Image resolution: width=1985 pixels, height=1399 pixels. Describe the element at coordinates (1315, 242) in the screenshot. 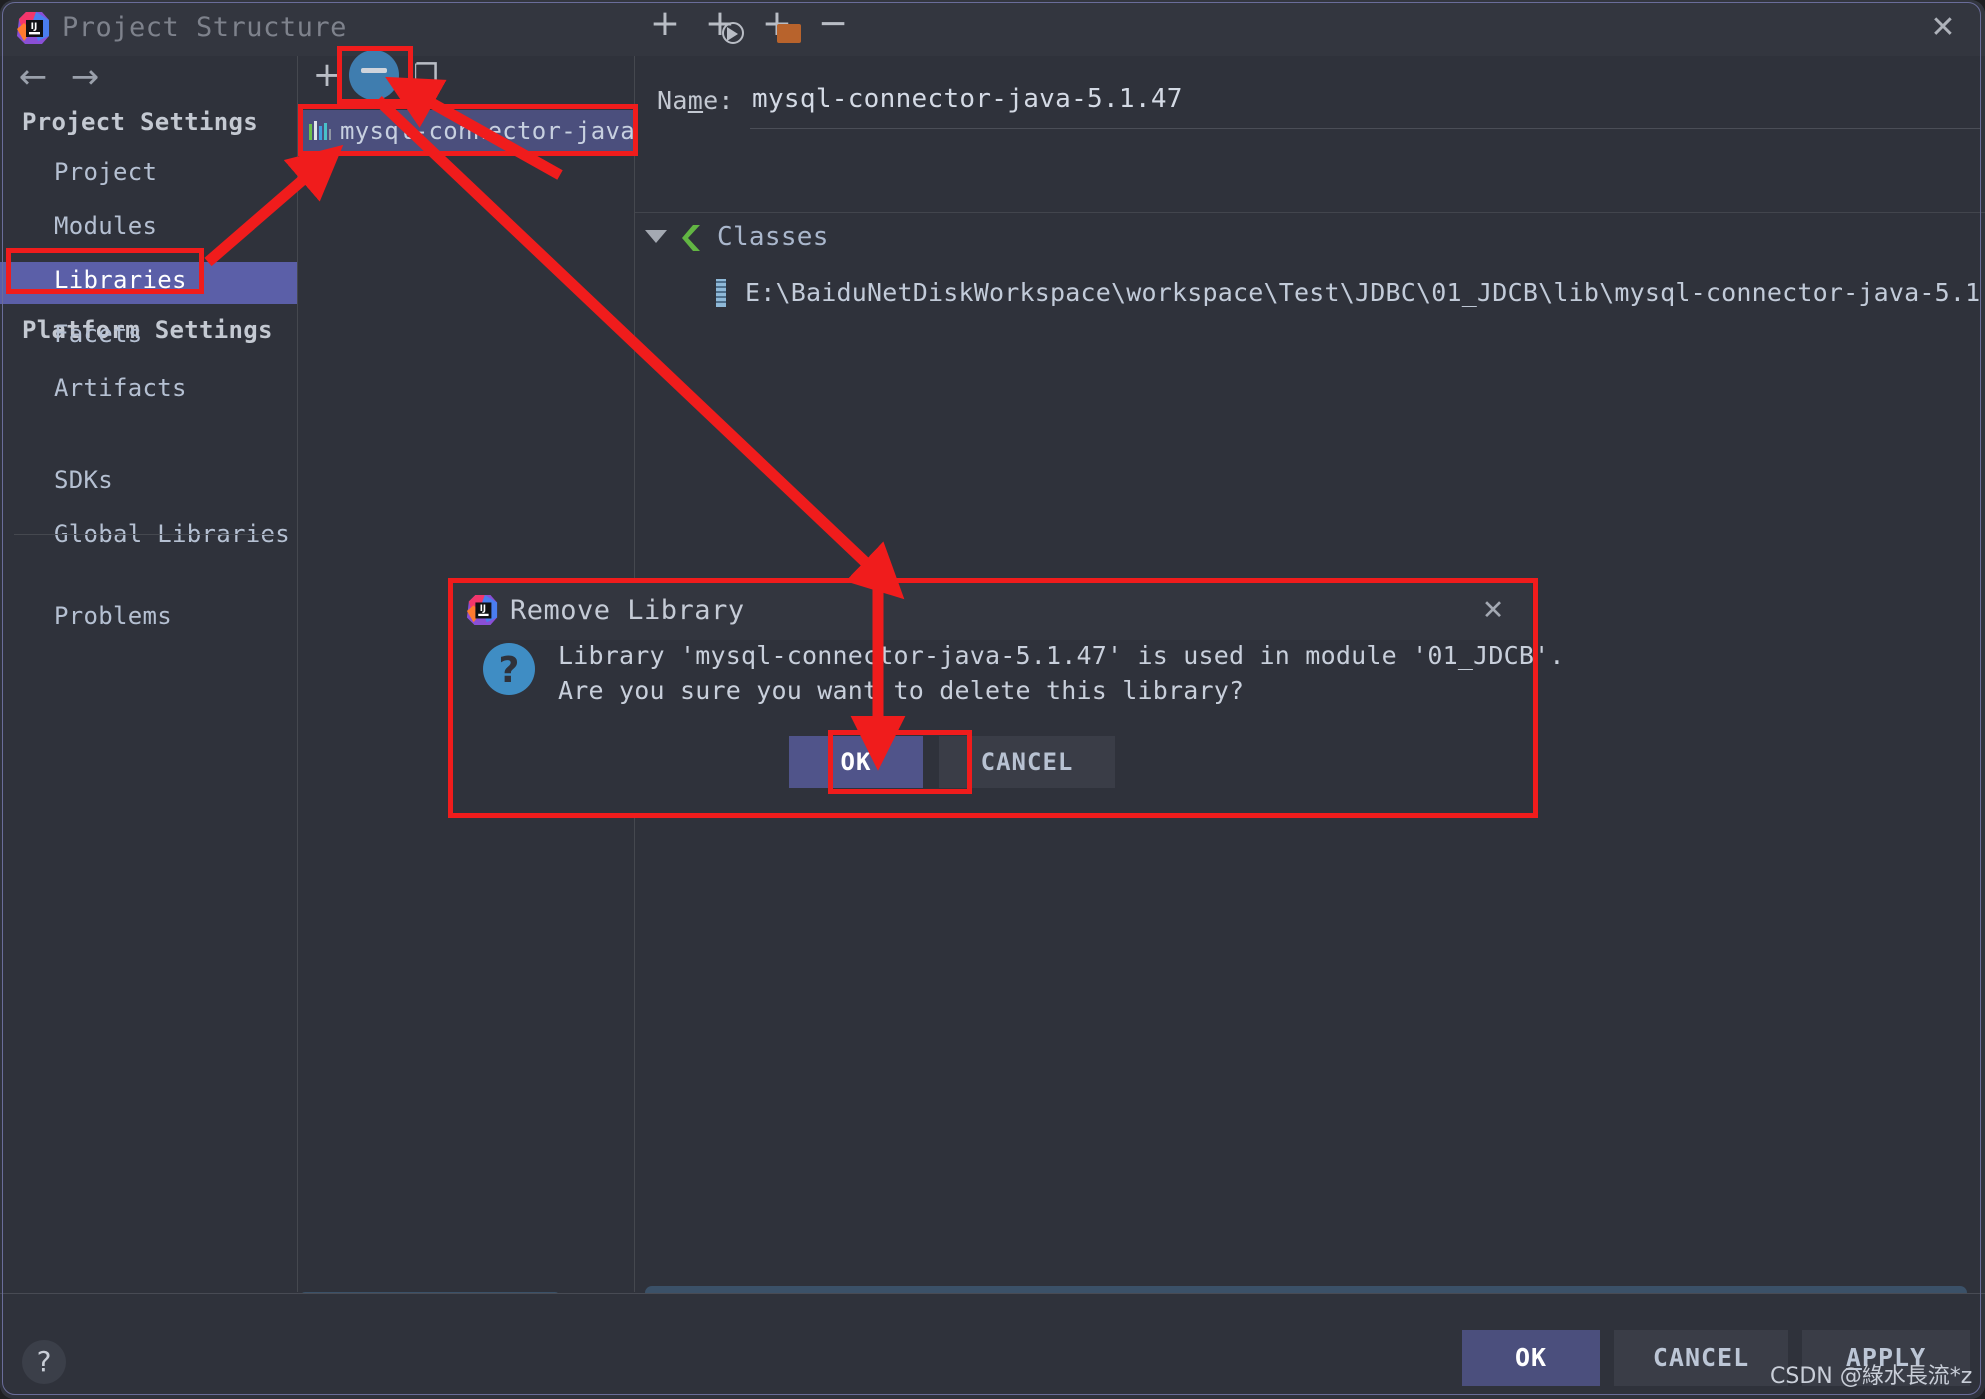

I see `tree-root-row: Classes` at that location.